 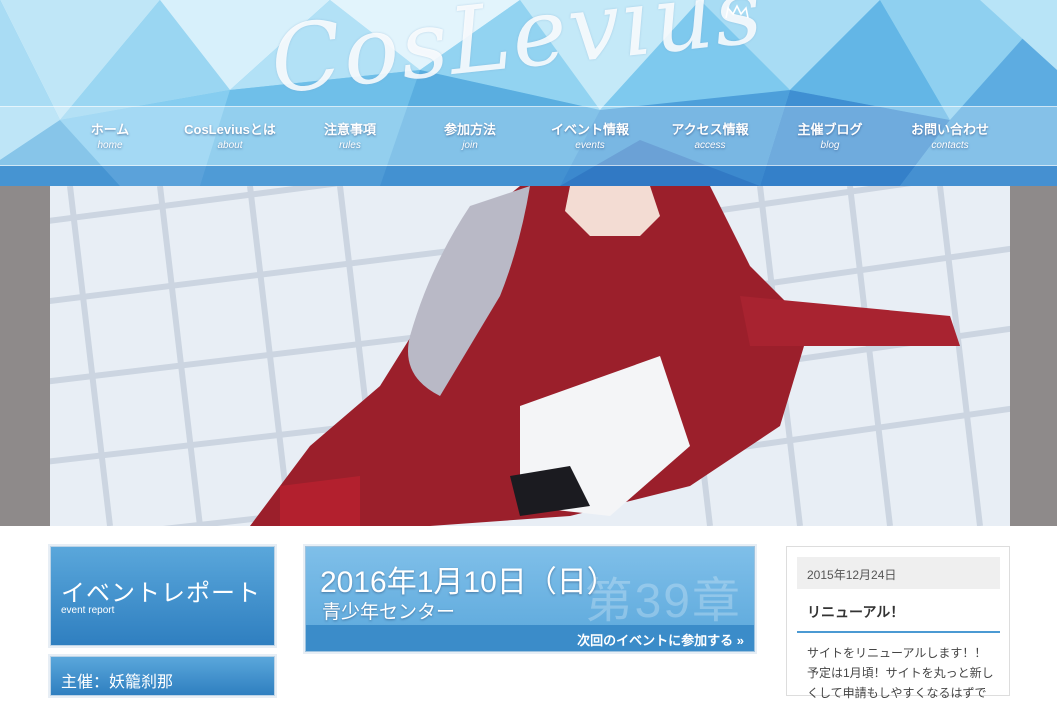 I want to click on nav-item-access: アクセス情報 access, so click(x=710, y=135).